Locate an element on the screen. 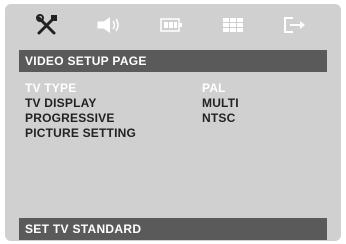 The image size is (346, 244). option-pal: PAL is located at coordinates (214, 88).